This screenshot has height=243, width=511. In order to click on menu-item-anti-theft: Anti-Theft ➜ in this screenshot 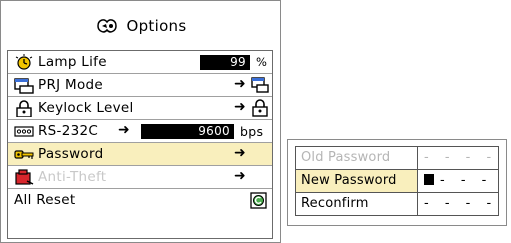, I will do `click(140, 177)`.